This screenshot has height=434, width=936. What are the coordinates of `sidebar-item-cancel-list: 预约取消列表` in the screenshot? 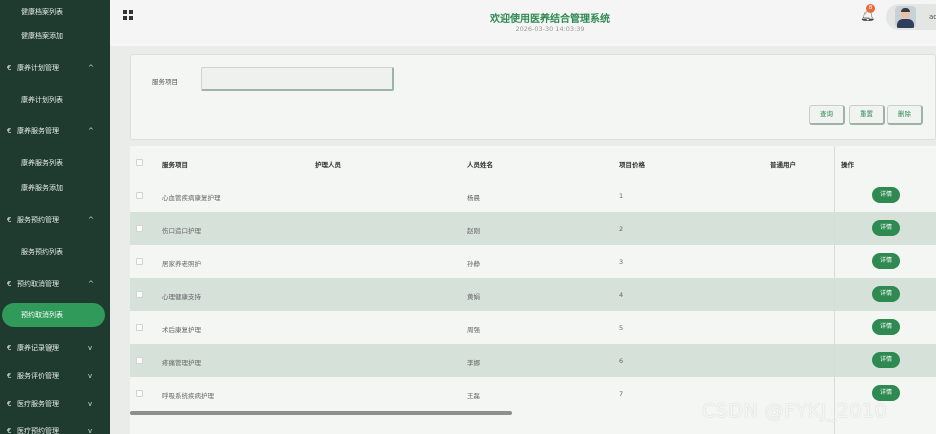 It's located at (53, 315).